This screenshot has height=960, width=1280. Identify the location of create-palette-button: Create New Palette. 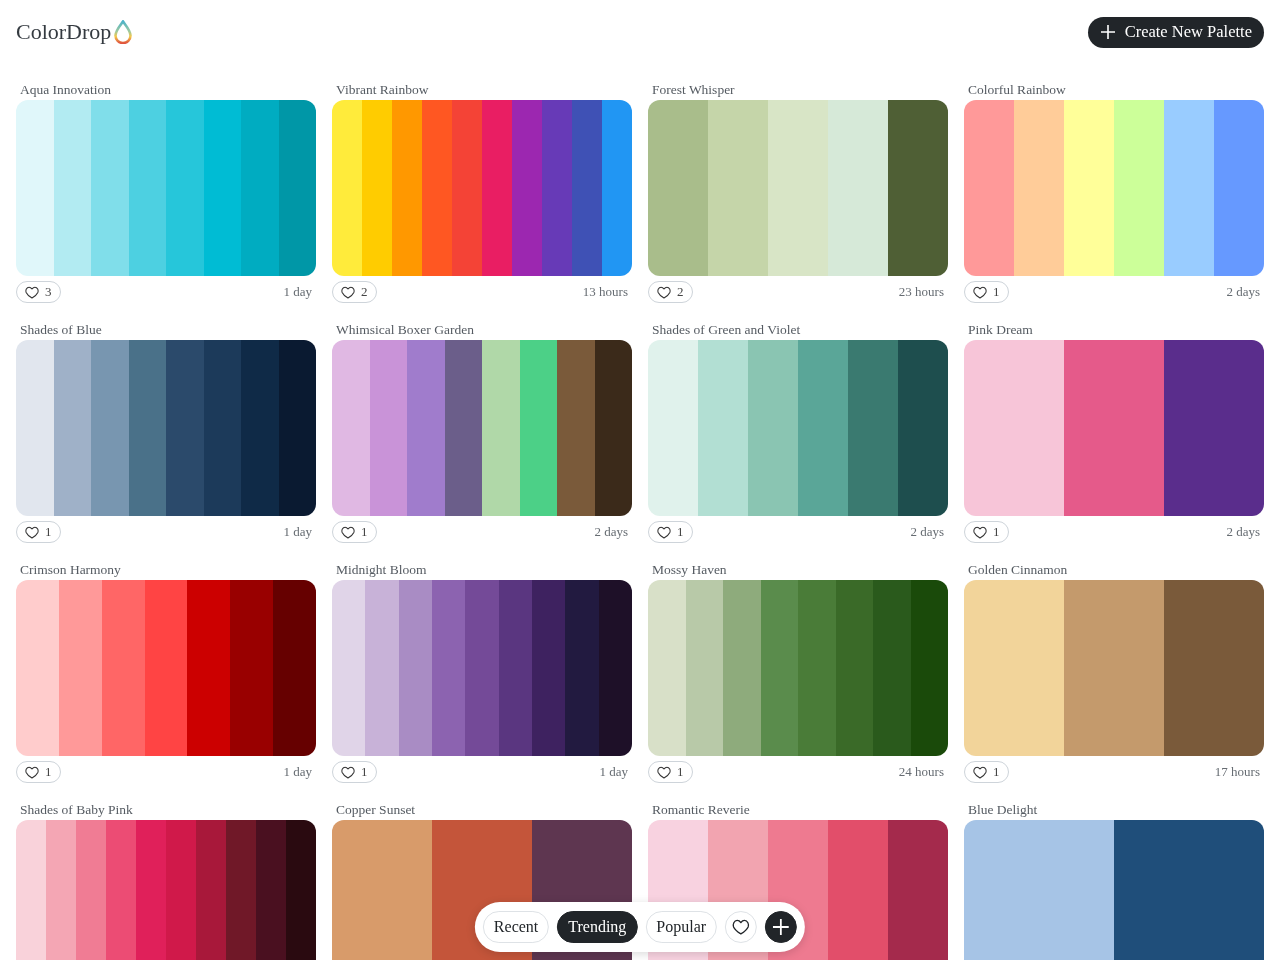
(1175, 32).